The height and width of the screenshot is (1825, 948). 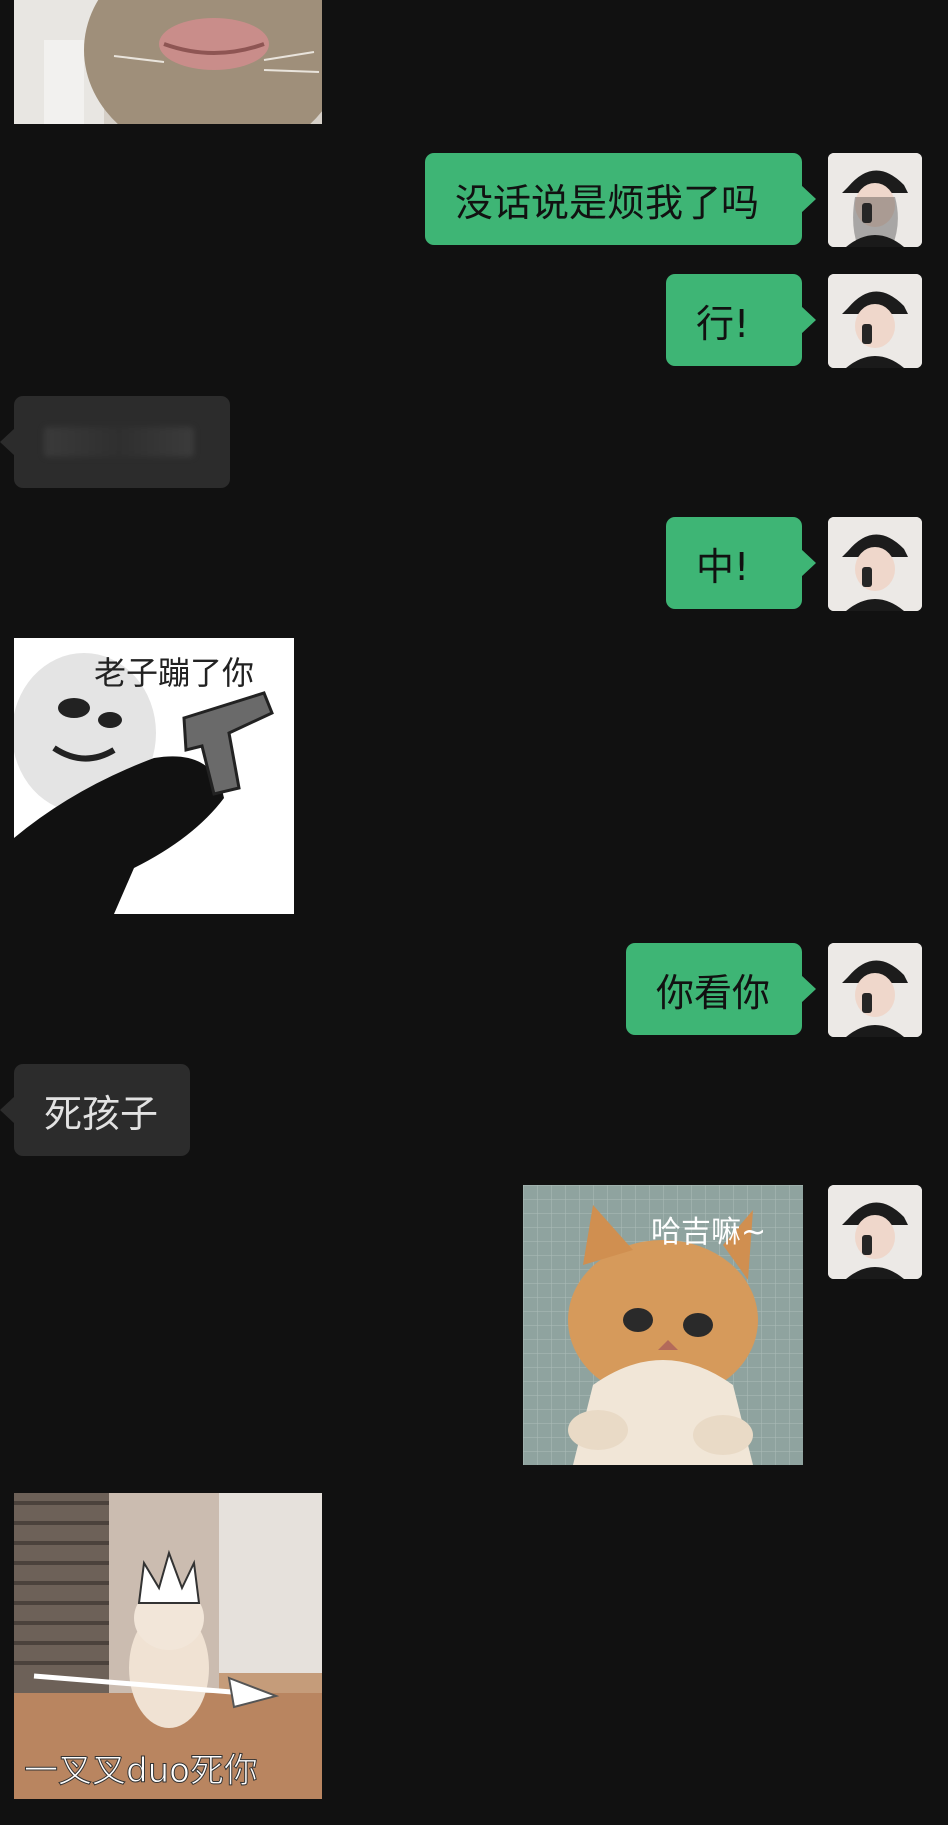 What do you see at coordinates (607, 202) in the screenshot?
I see `message-text: 没话说是烦我了吗` at bounding box center [607, 202].